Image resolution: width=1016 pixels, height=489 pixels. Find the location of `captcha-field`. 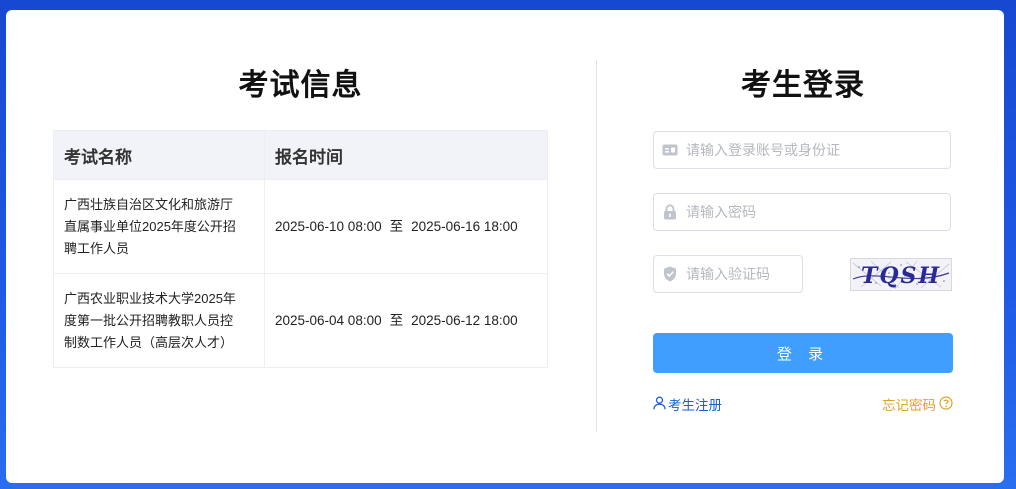

captcha-field is located at coordinates (728, 274).